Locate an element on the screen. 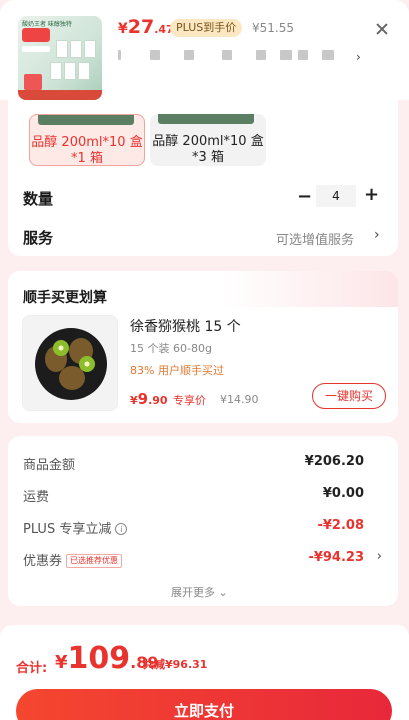  checkout-footer: 合计: ¥109.89 共减¥96.31 立即支付 is located at coordinates (204, 672).